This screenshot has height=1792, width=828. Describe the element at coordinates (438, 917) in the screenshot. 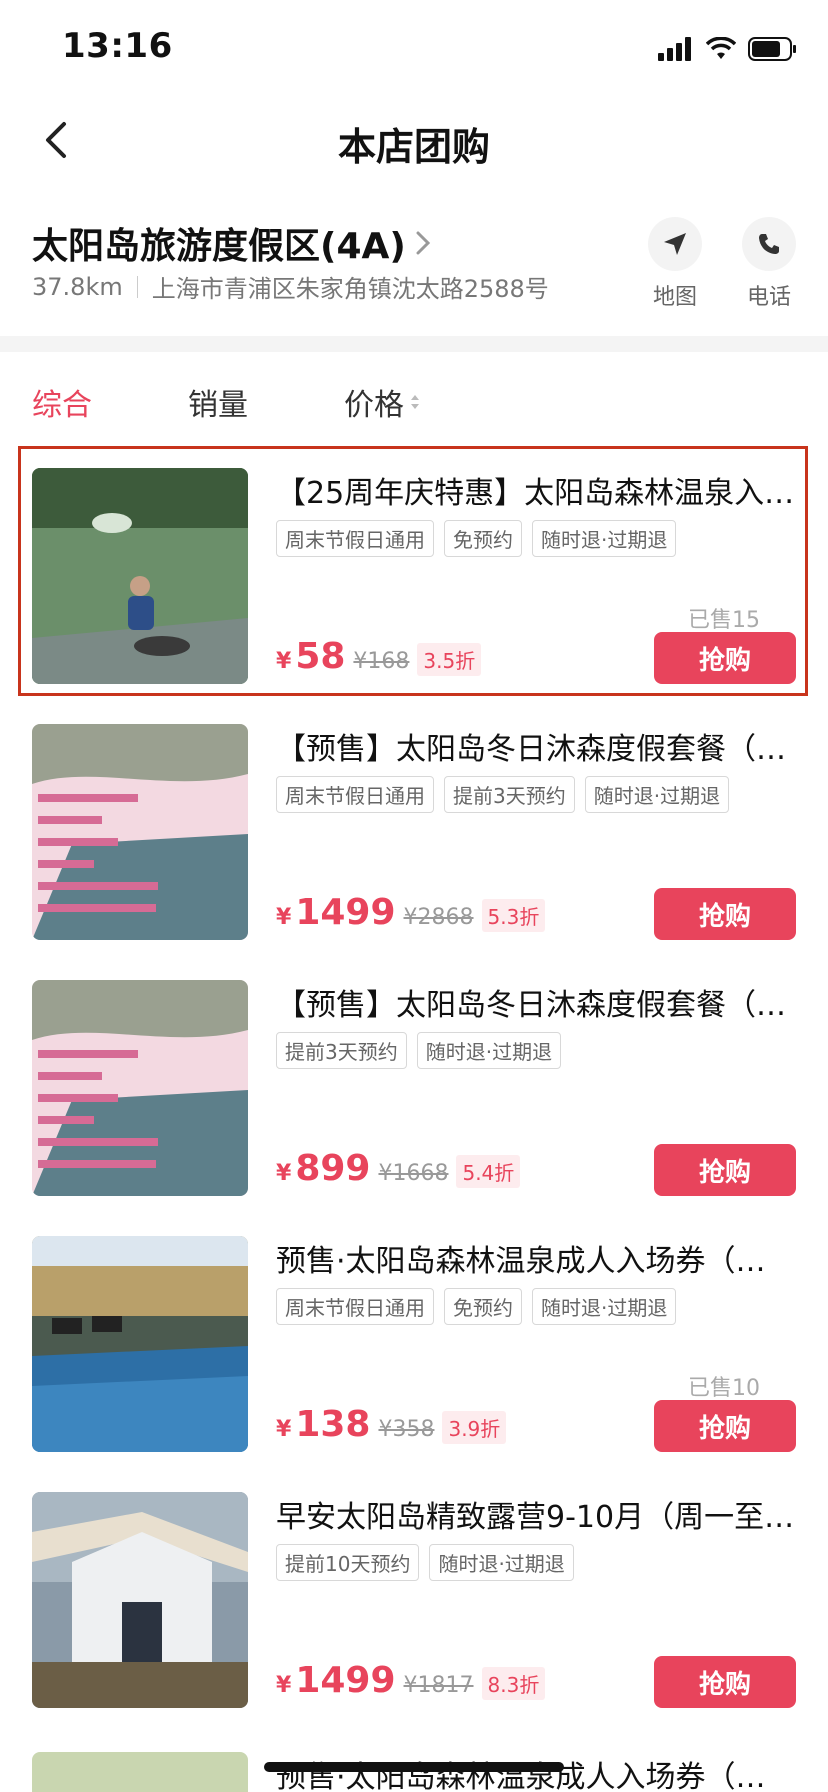

I see `original-price: ¥2868` at that location.